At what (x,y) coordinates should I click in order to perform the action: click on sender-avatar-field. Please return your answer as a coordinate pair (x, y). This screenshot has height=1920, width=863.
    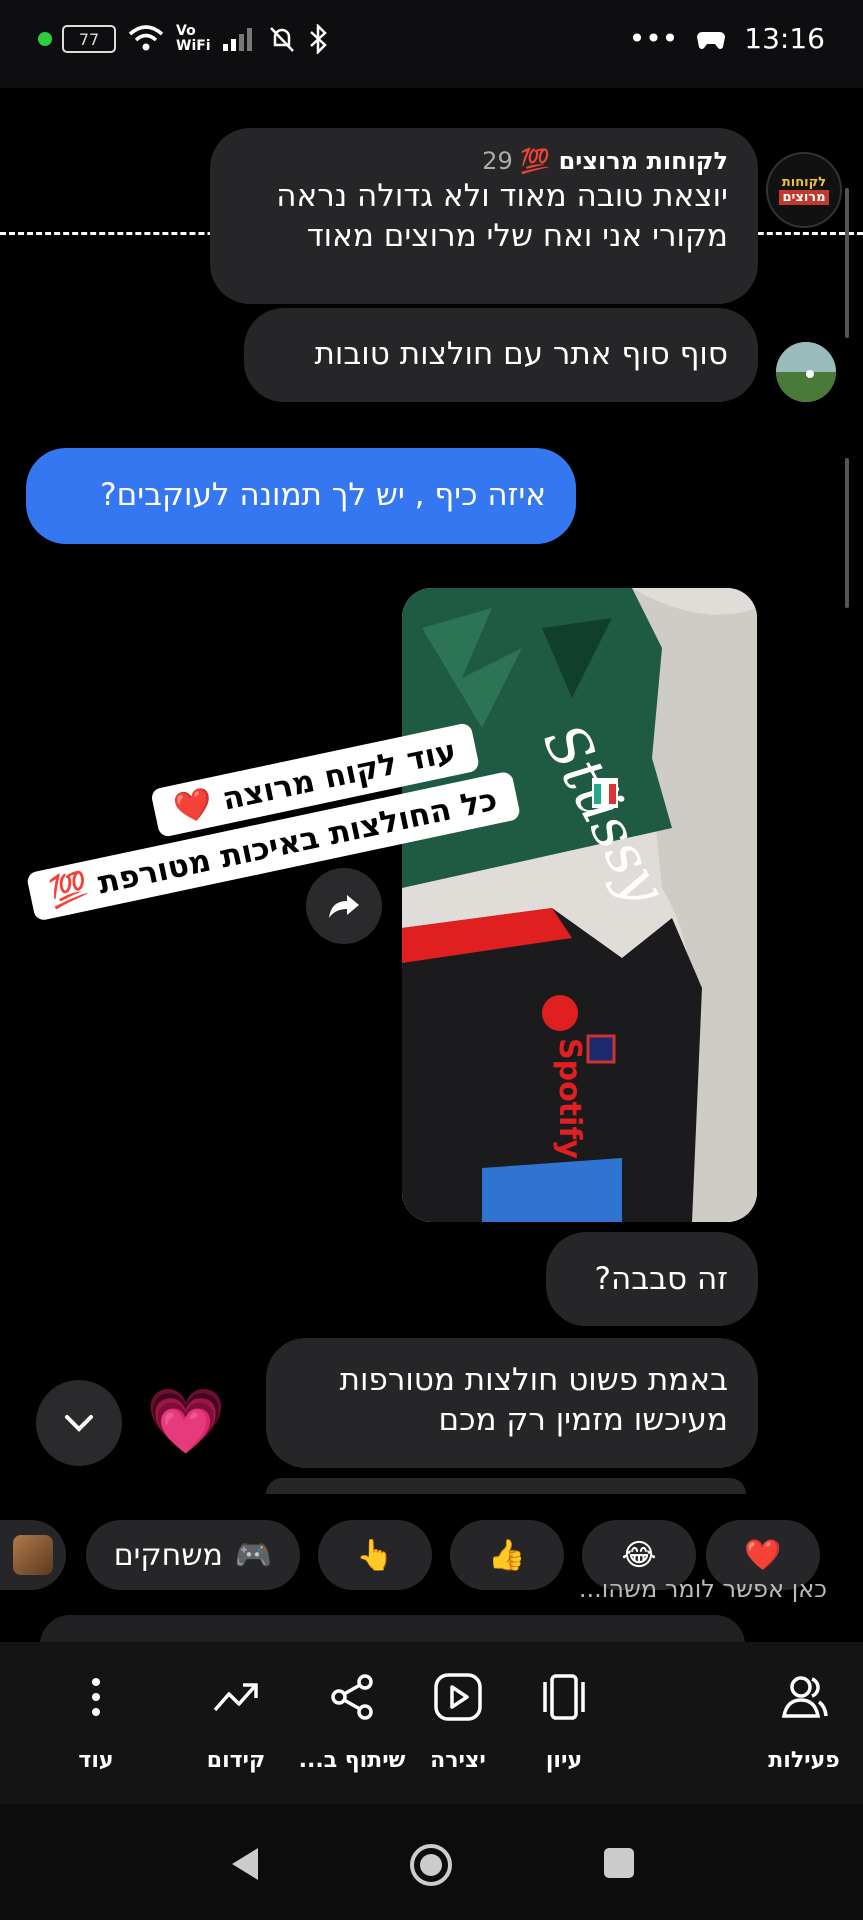
    Looking at the image, I should click on (806, 372).